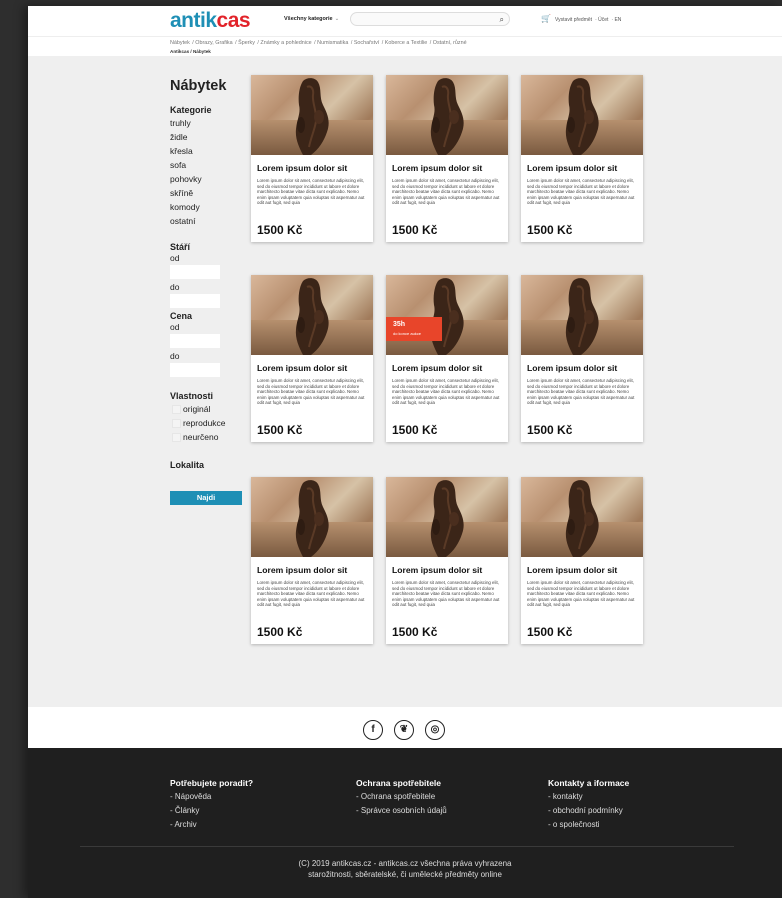  I want to click on price-to-input, so click(195, 370).